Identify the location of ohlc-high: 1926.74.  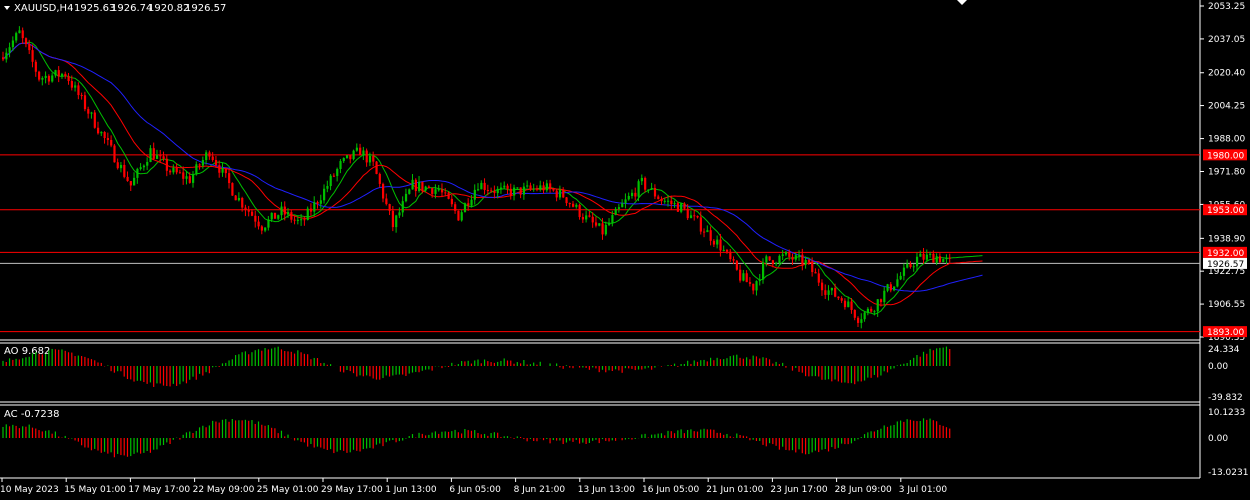
(131, 8).